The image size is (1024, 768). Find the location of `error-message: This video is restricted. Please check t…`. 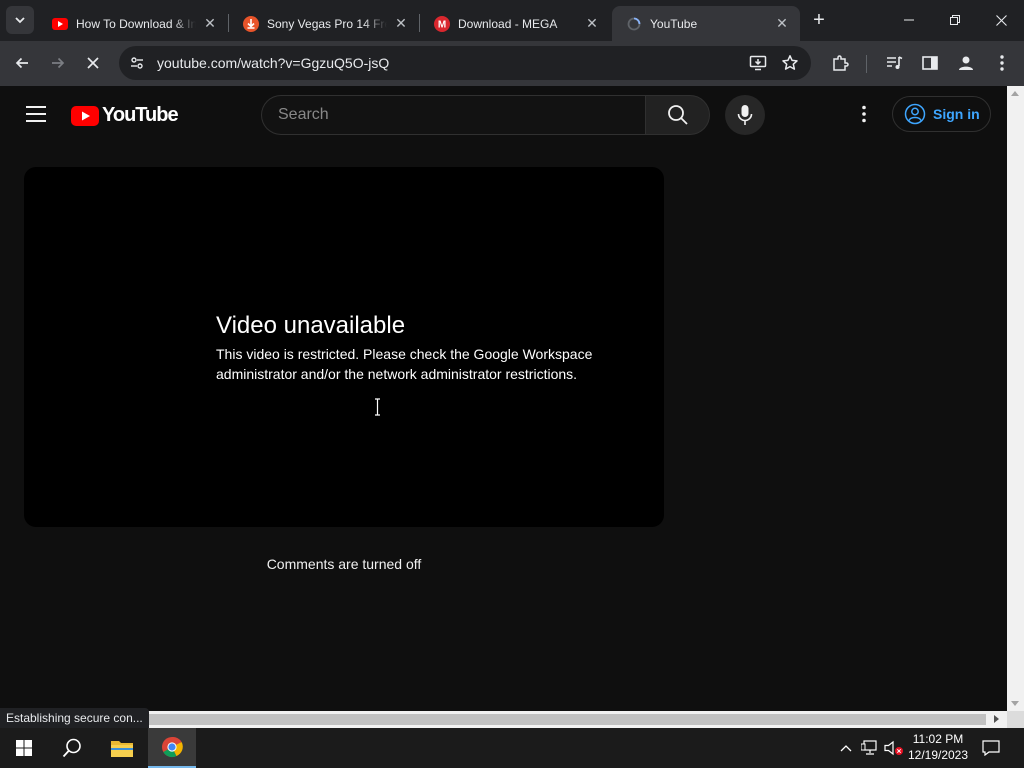

error-message: This video is restricted. Please check t… is located at coordinates (404, 364).